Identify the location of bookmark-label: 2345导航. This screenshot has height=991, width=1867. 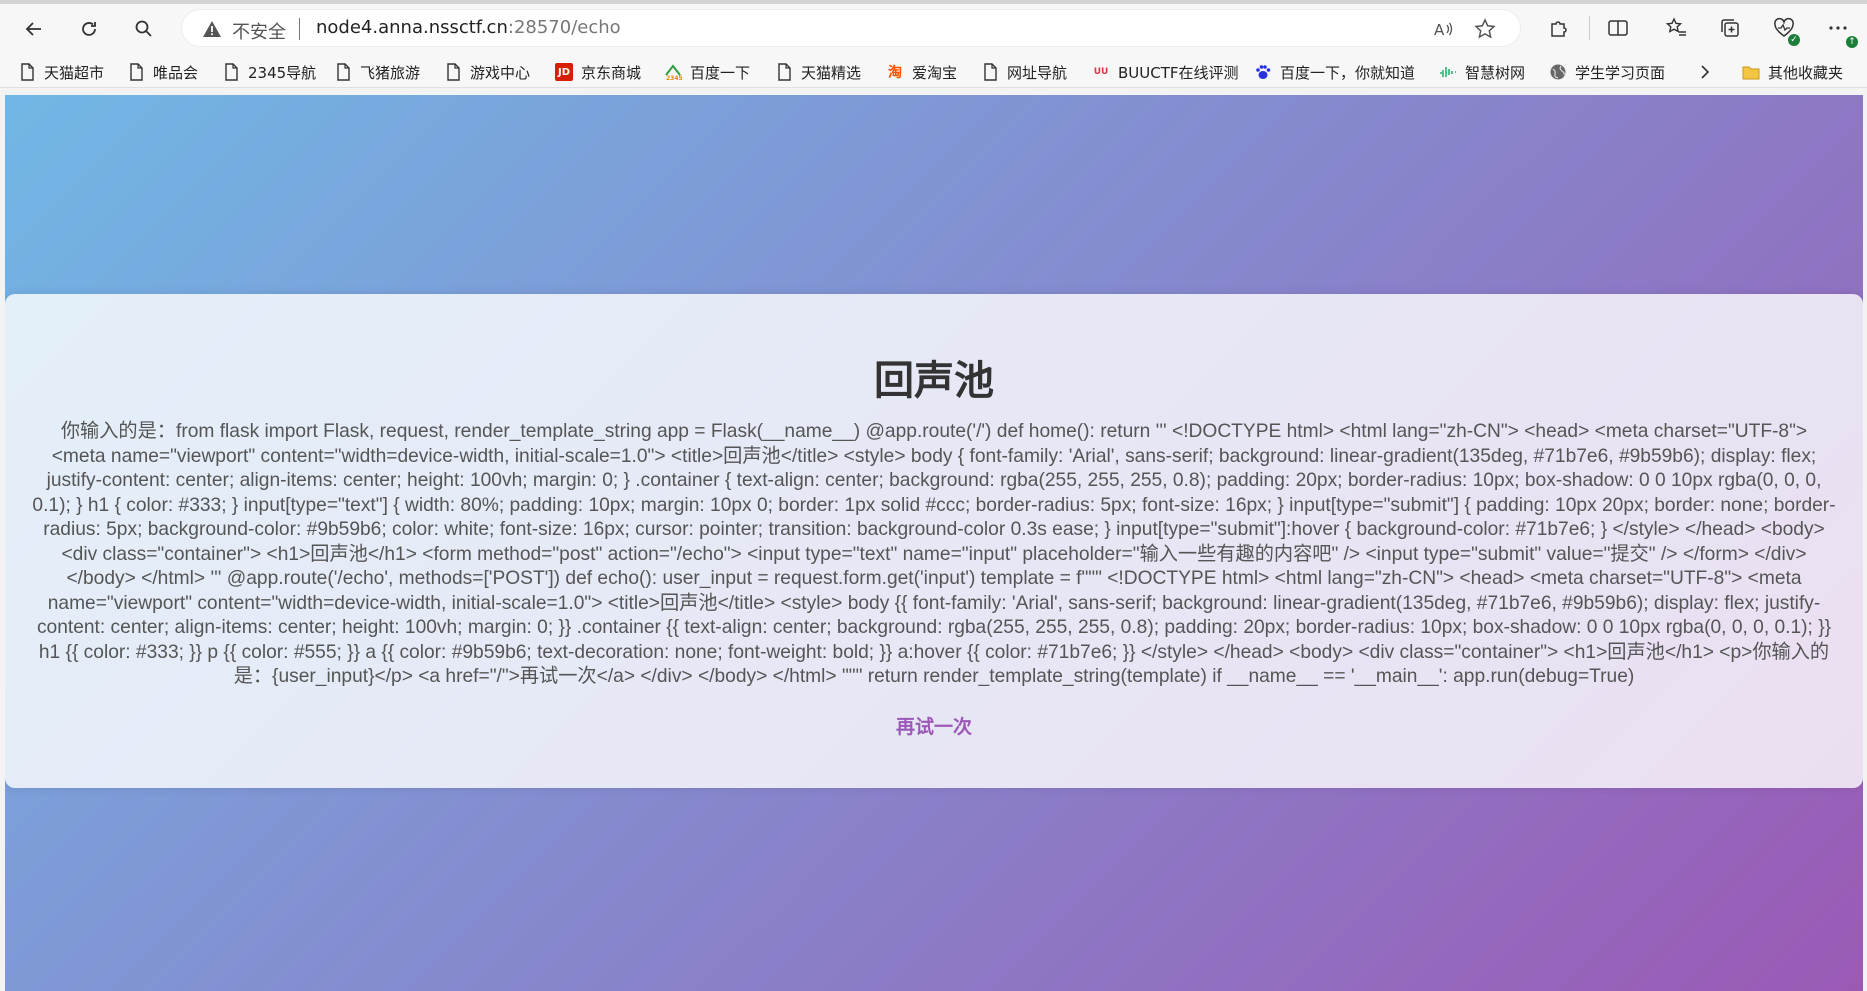
(282, 72).